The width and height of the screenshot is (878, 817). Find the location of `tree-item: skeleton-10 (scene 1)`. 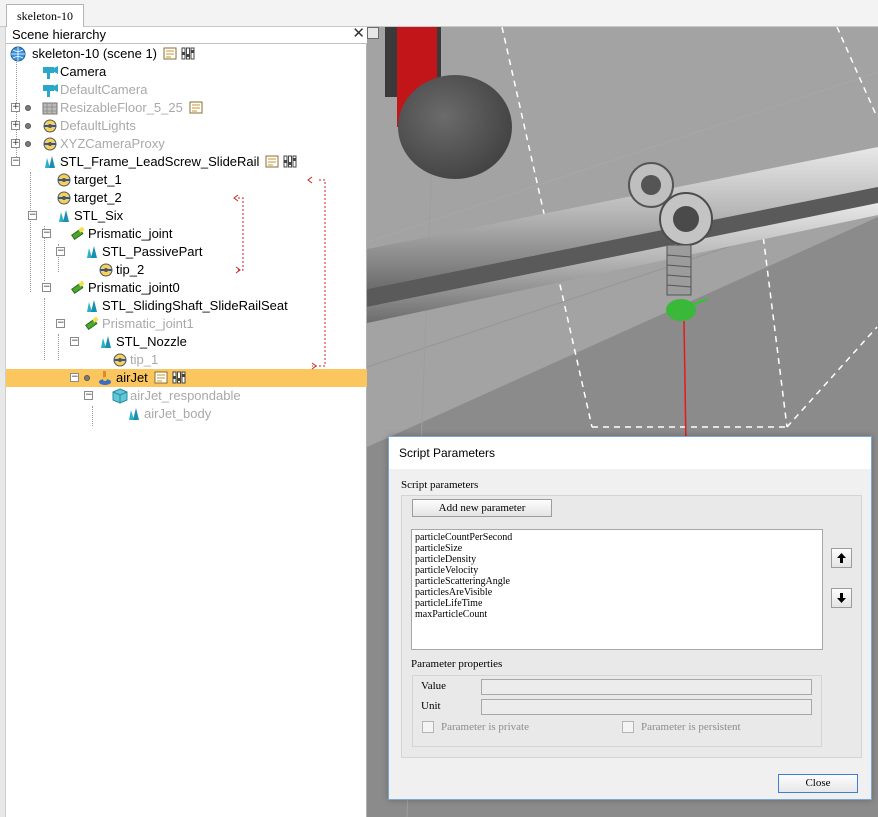

tree-item: skeleton-10 (scene 1) is located at coordinates (186, 54).